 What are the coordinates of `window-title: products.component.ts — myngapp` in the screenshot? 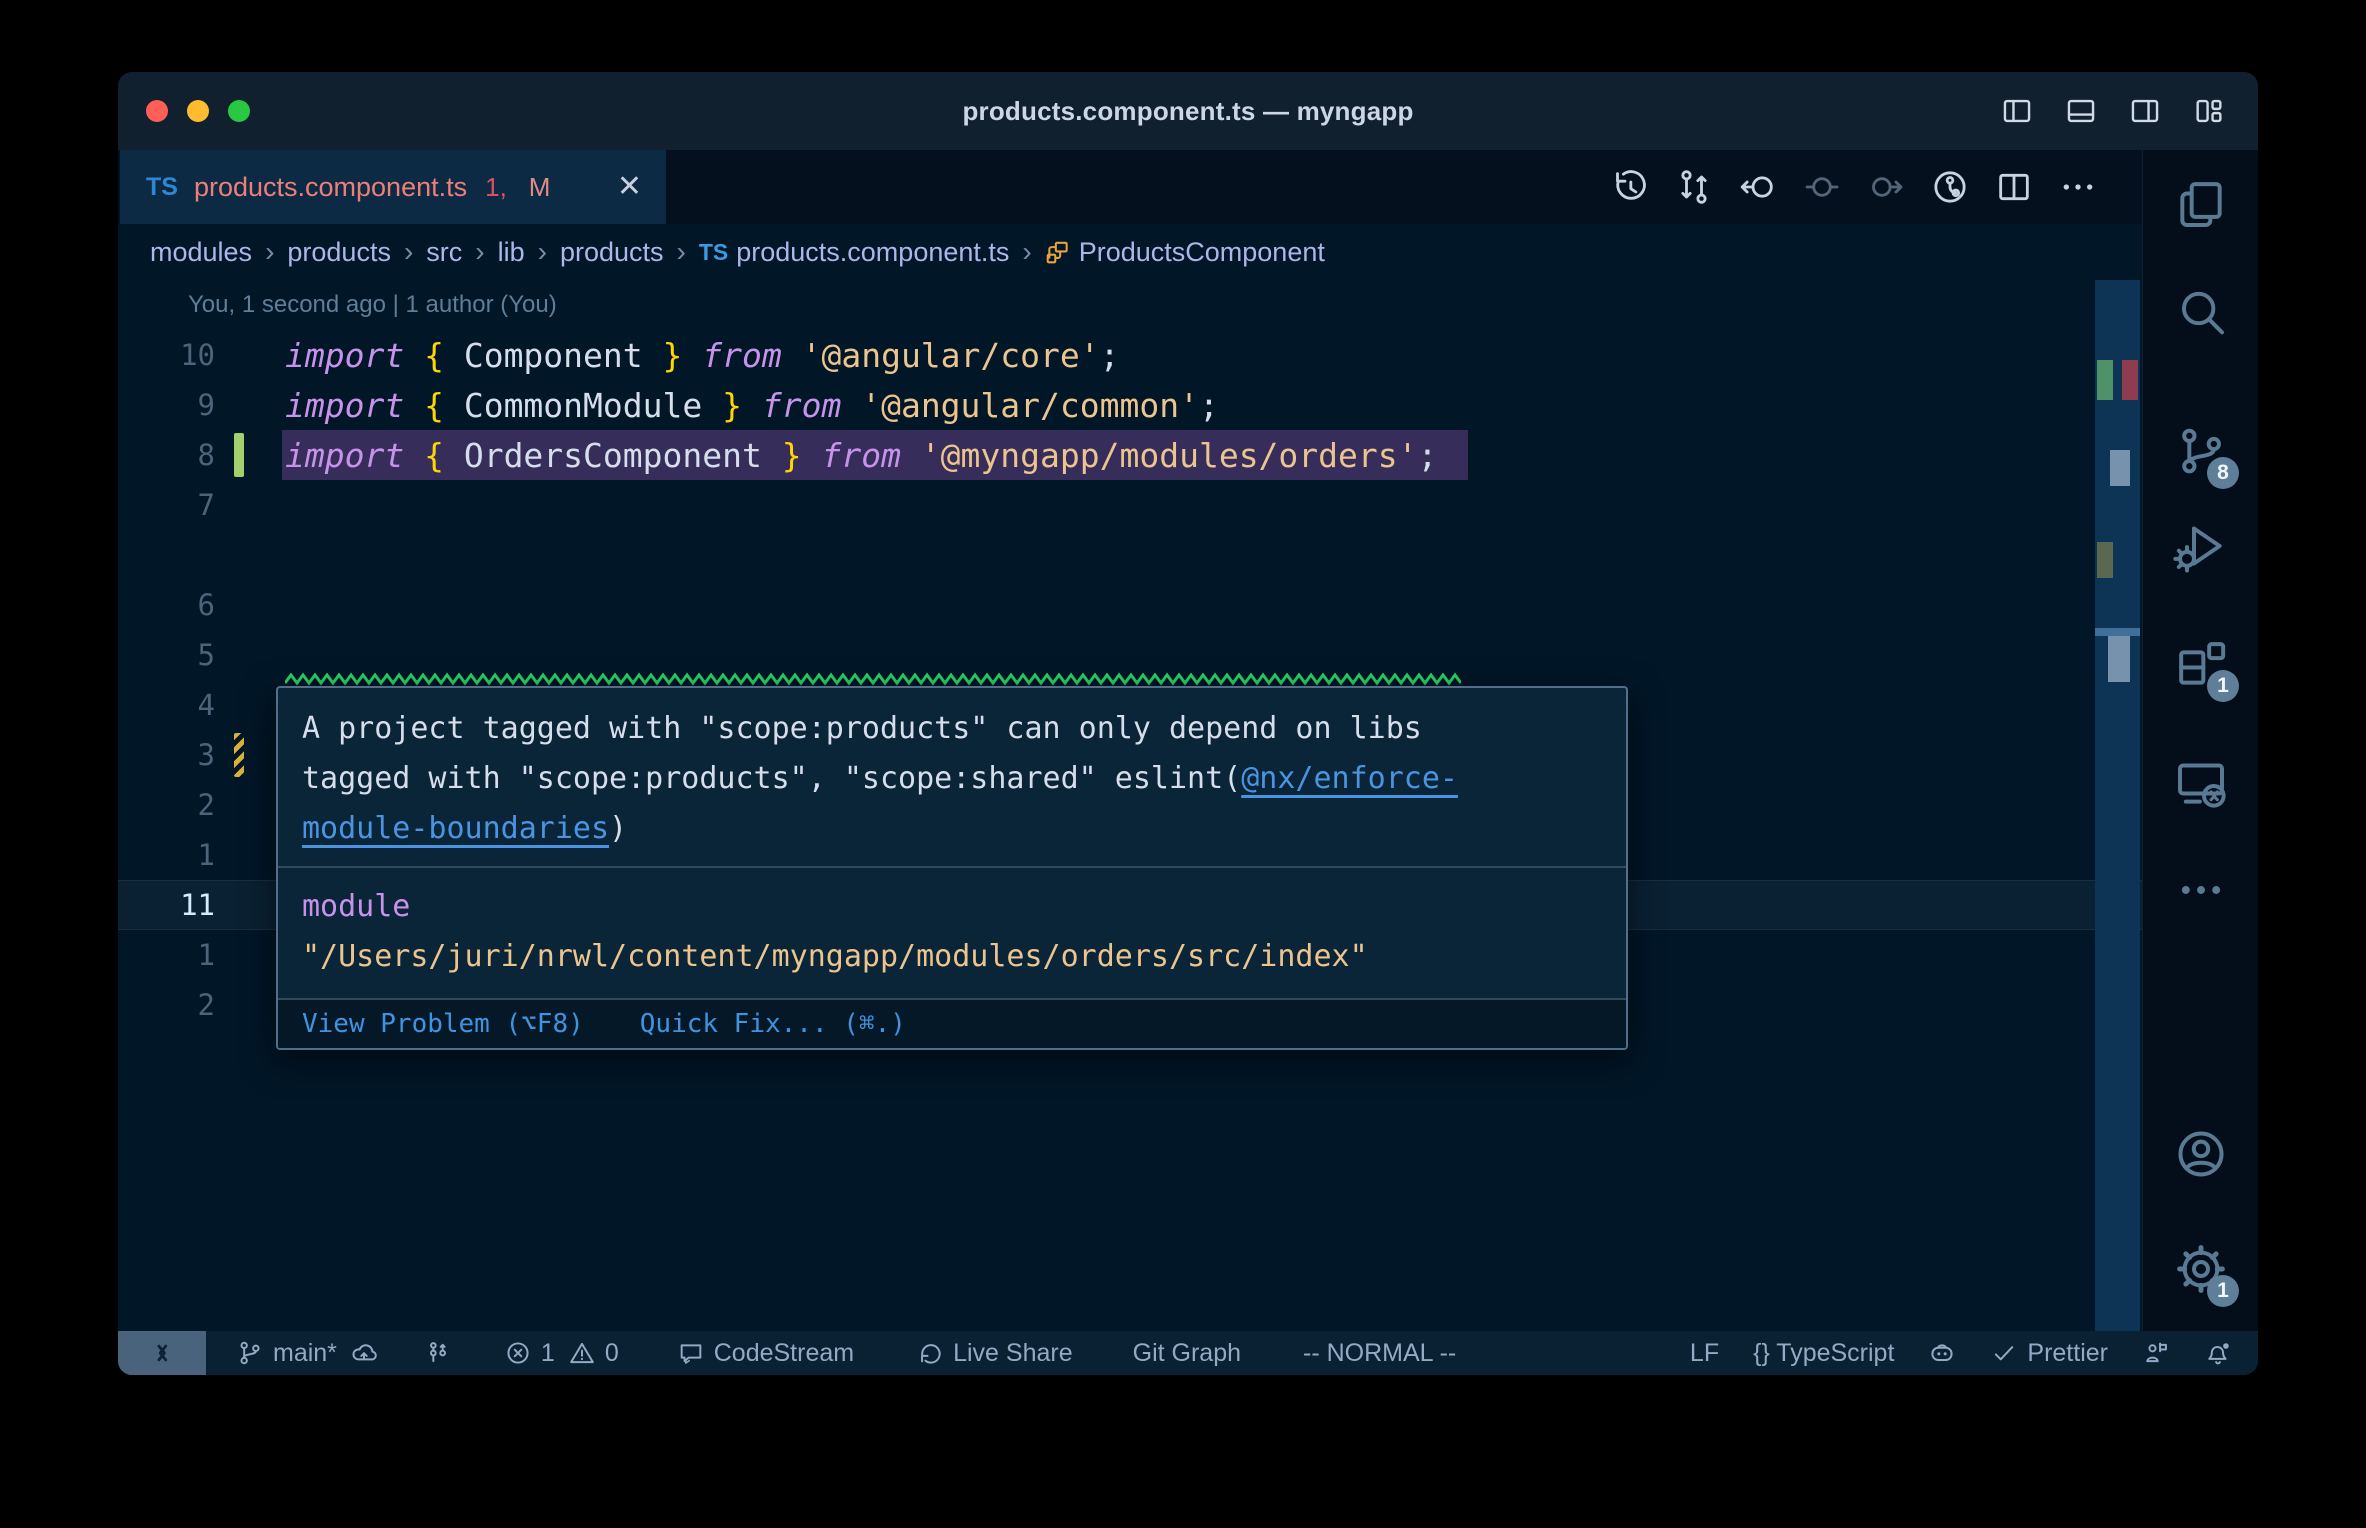 It's located at (1188, 110).